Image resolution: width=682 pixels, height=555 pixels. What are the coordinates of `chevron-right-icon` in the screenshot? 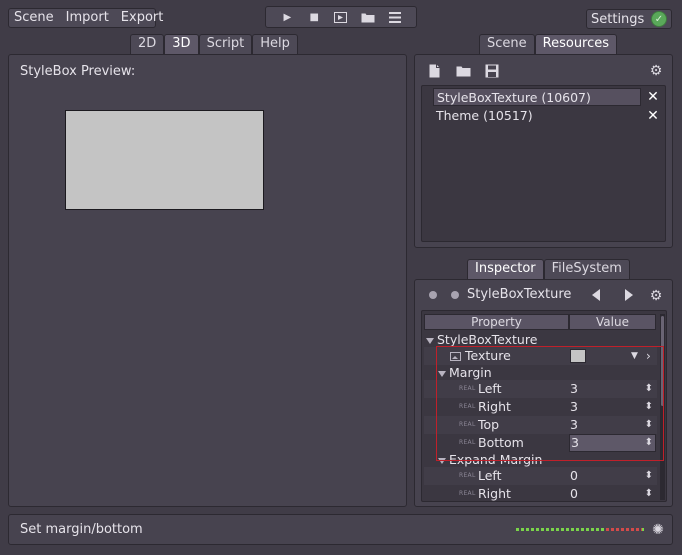 It's located at (629, 297).